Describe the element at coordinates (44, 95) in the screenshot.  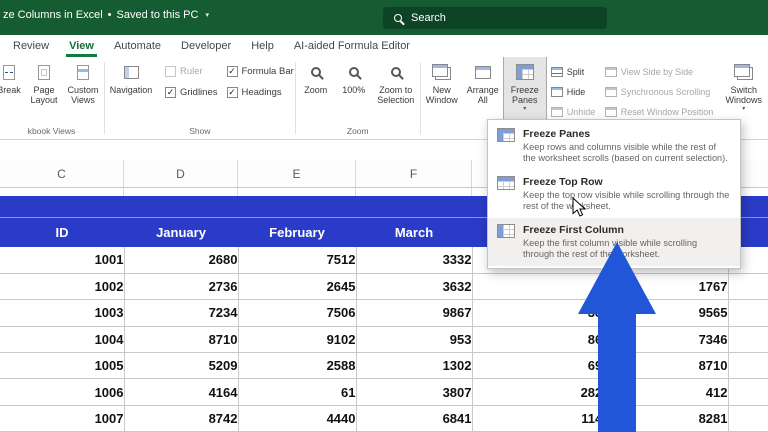
I see `page-layout-label: Page Layout` at that location.